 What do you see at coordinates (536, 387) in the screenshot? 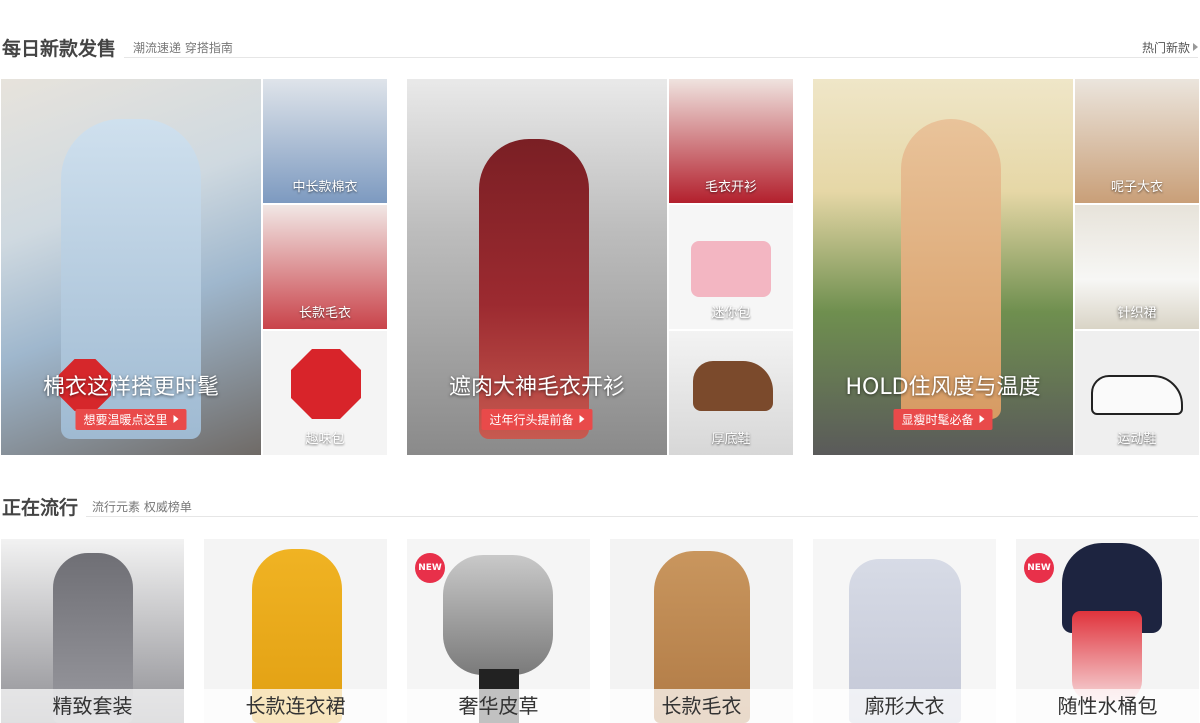
I see `banner-caption: 遮肉大神毛衣开衫` at bounding box center [536, 387].